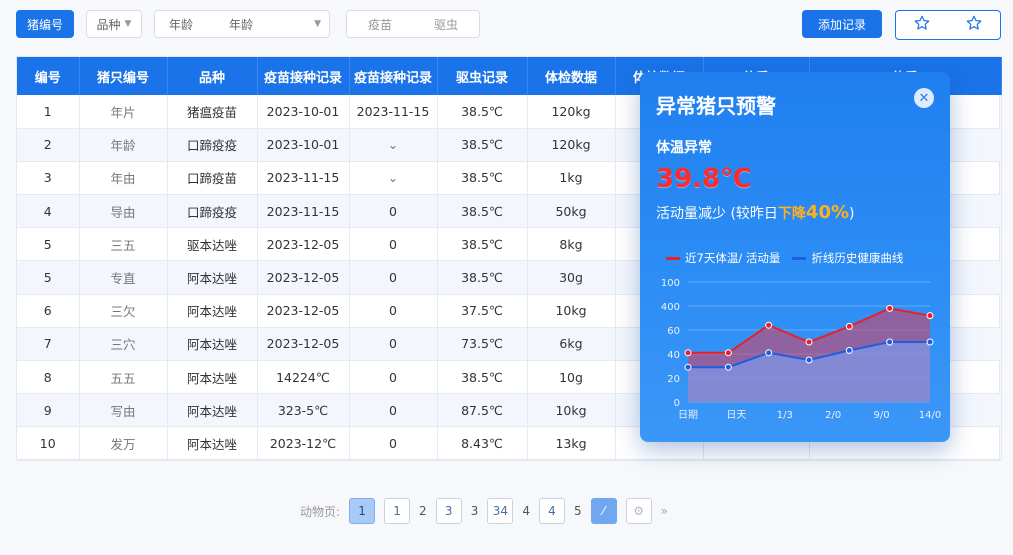  What do you see at coordinates (48, 344) in the screenshot?
I see `table-cell: 7` at bounding box center [48, 344].